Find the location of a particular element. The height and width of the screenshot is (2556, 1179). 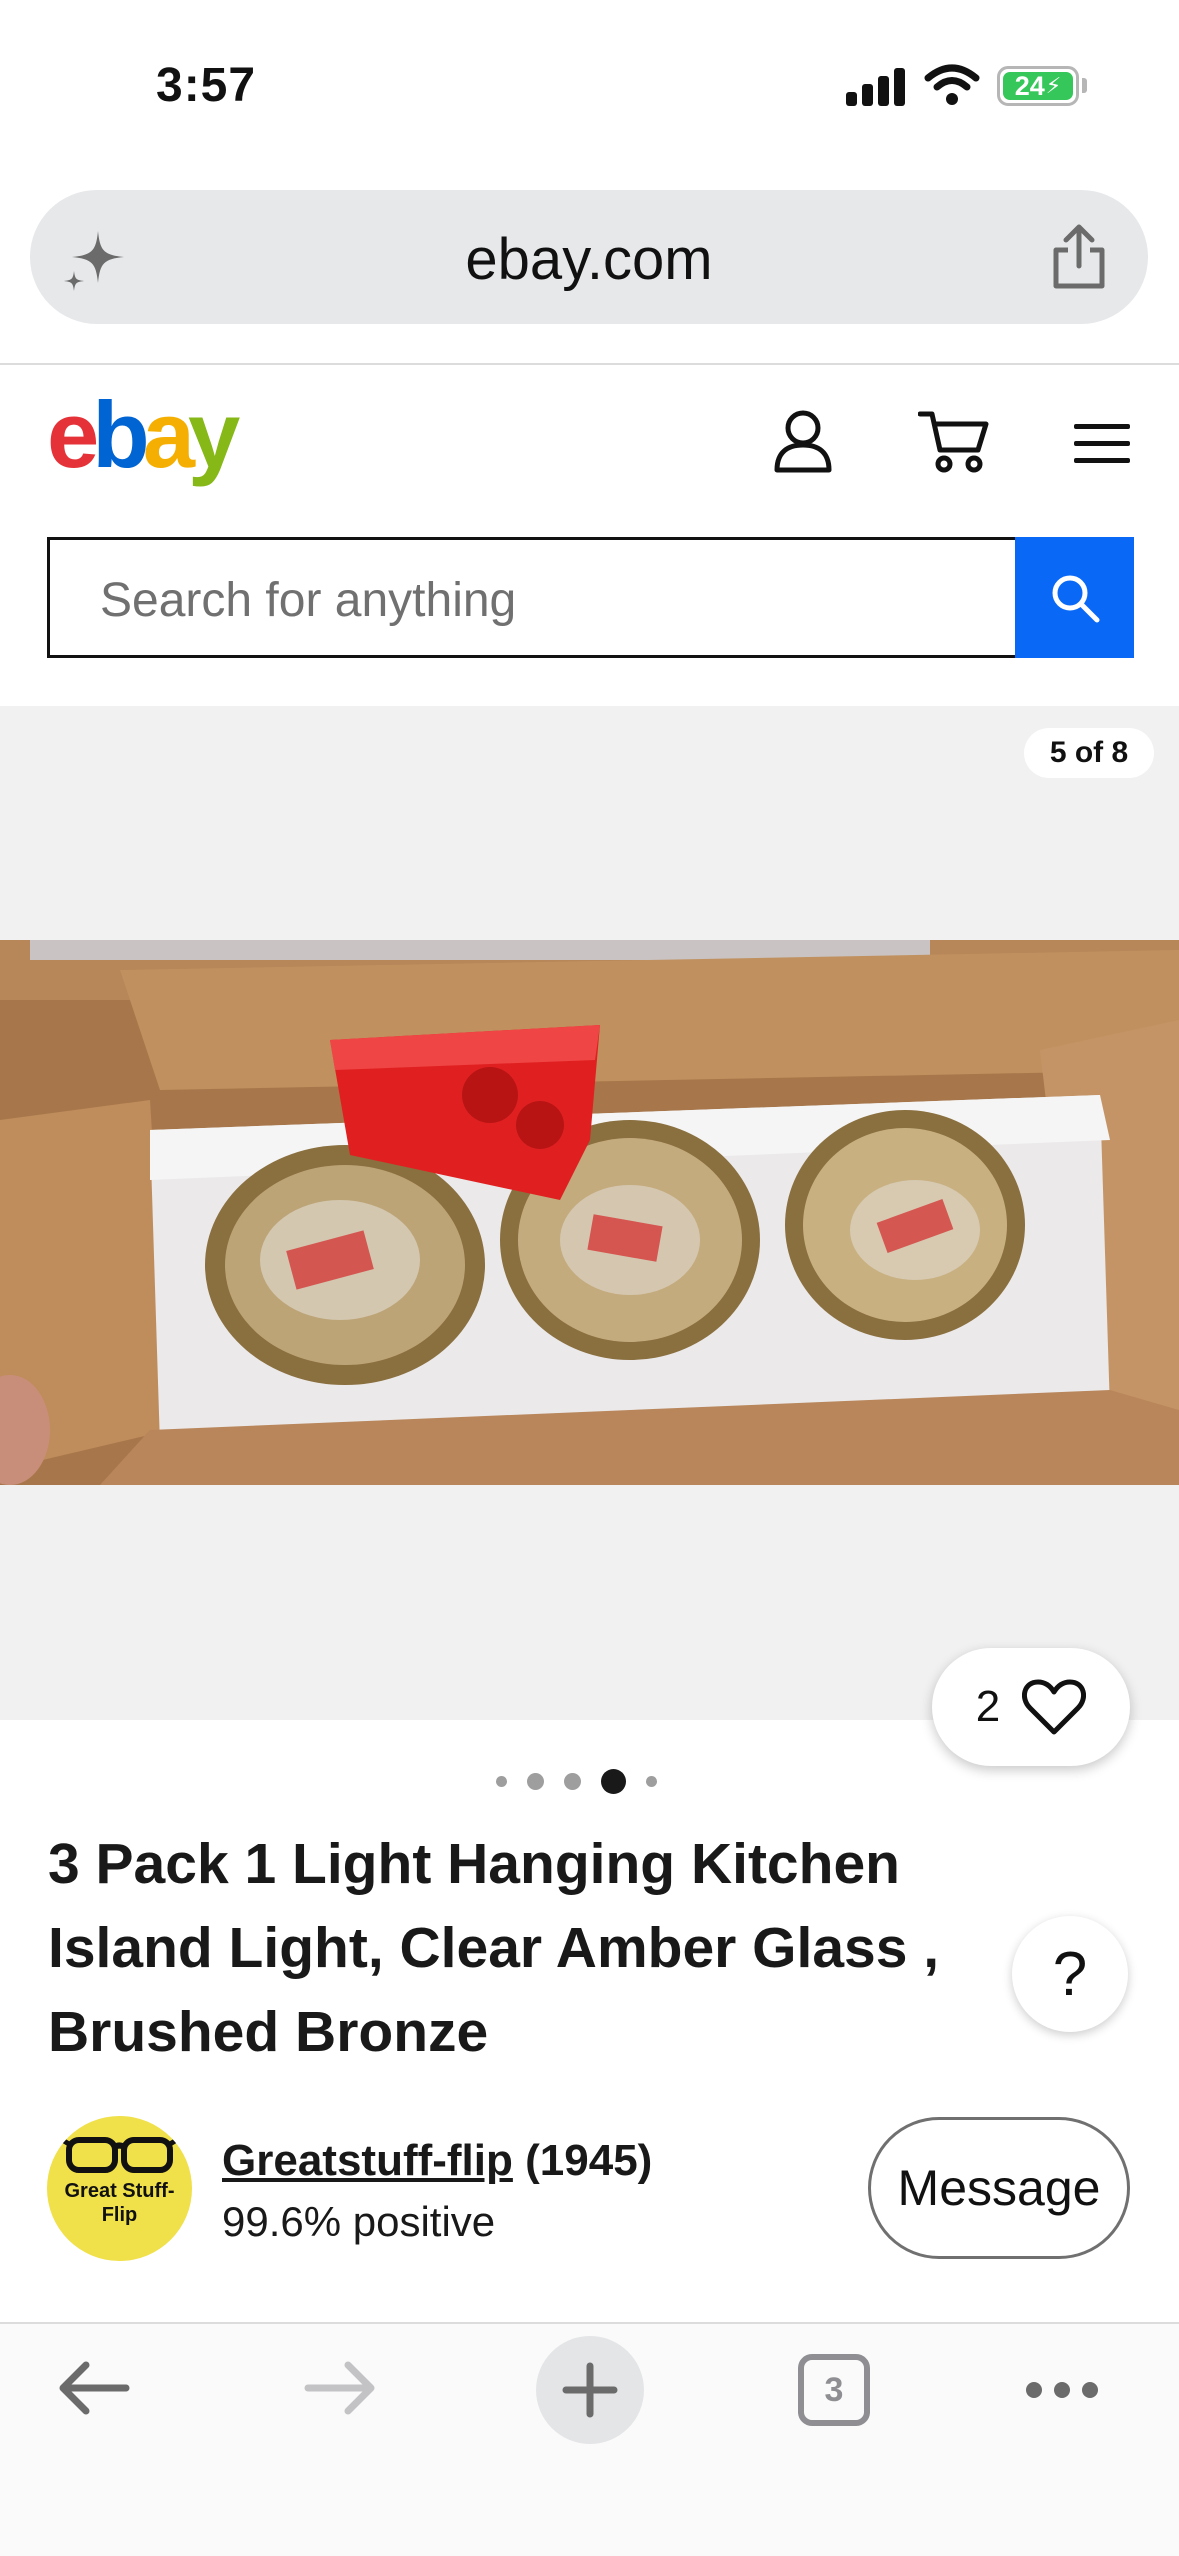

seller-positive-rating: 99.6% positive is located at coordinates (359, 2221).